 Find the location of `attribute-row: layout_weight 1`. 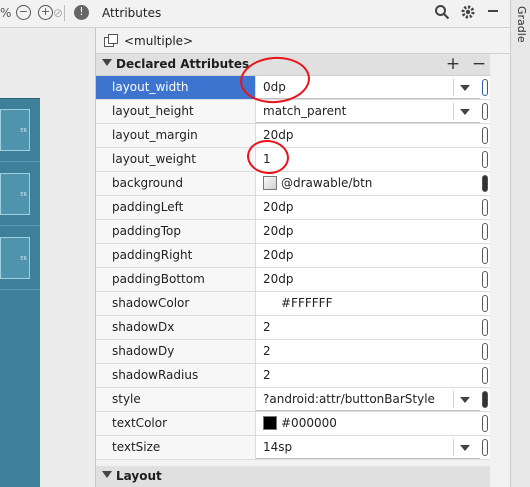

attribute-row: layout_weight 1 is located at coordinates (293, 160).